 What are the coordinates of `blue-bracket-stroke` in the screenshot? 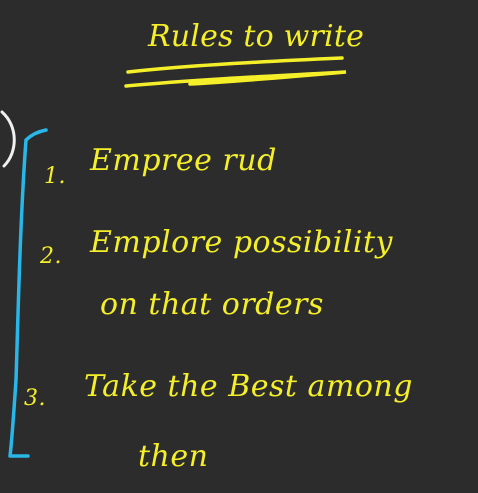 It's located at (28, 293).